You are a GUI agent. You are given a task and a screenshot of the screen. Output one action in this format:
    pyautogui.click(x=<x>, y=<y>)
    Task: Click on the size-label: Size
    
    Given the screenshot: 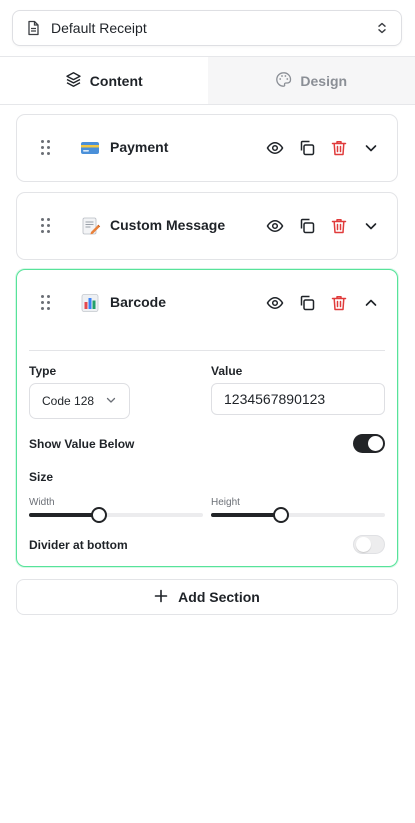 What is the action you would take?
    pyautogui.click(x=41, y=477)
    